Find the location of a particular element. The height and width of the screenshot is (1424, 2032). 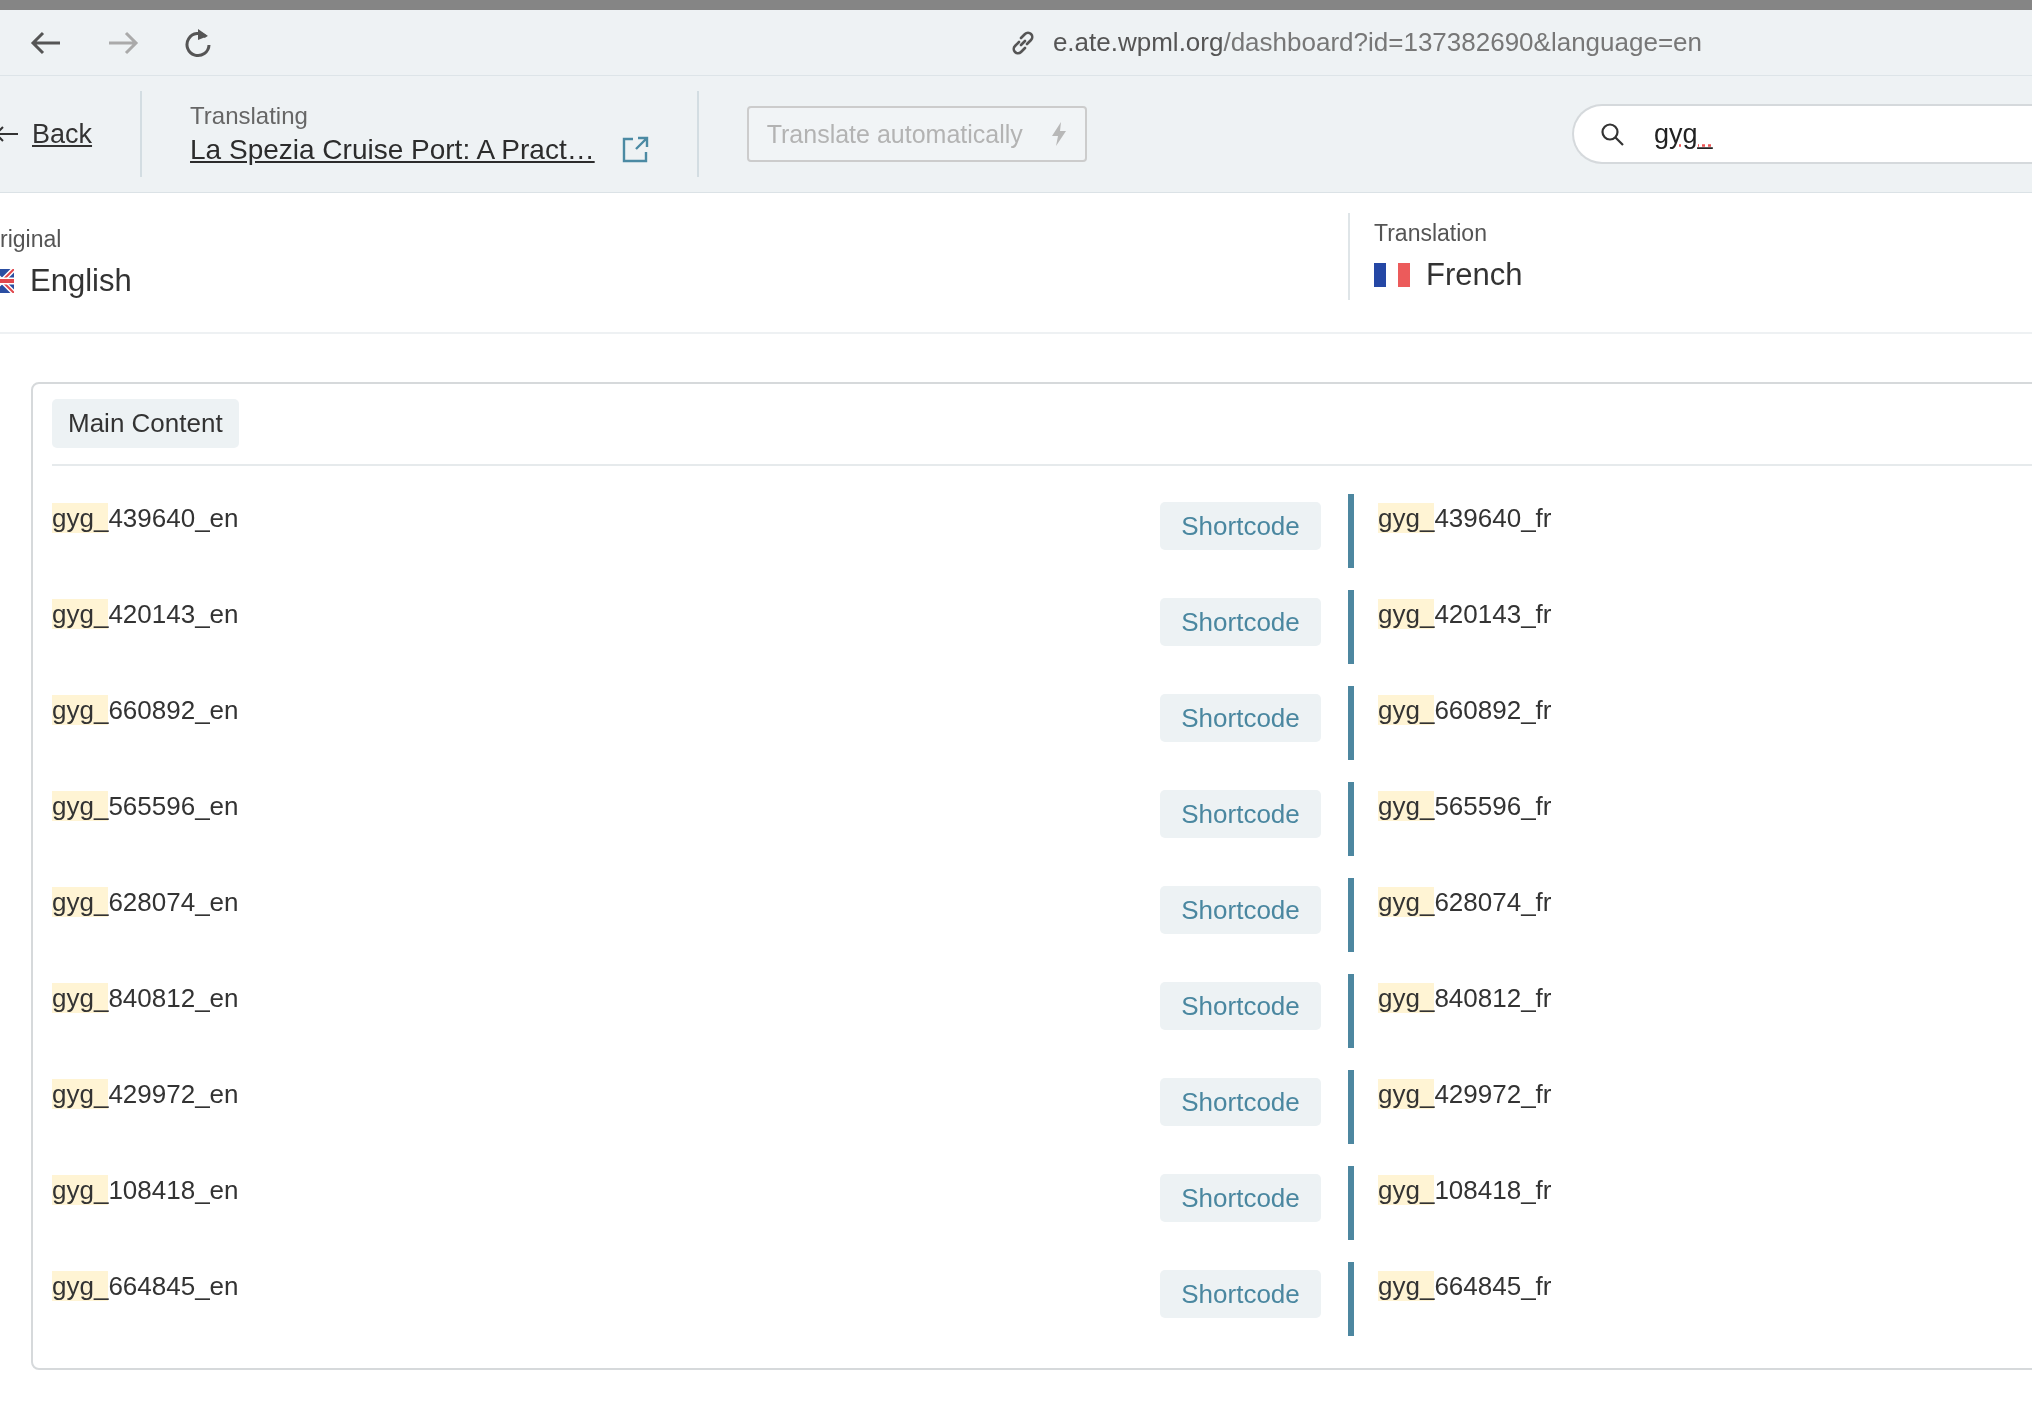

original-text: gyg_439640_en is located at coordinates (146, 518).